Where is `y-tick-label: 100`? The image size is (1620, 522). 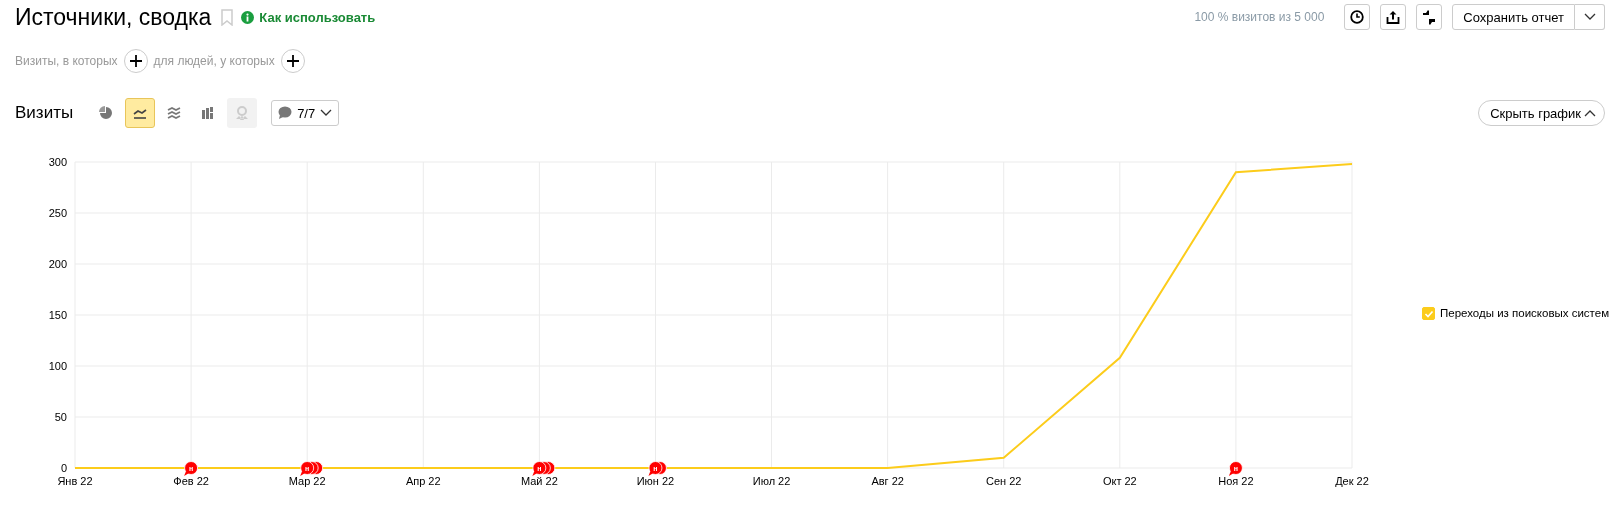 y-tick-label: 100 is located at coordinates (57, 366).